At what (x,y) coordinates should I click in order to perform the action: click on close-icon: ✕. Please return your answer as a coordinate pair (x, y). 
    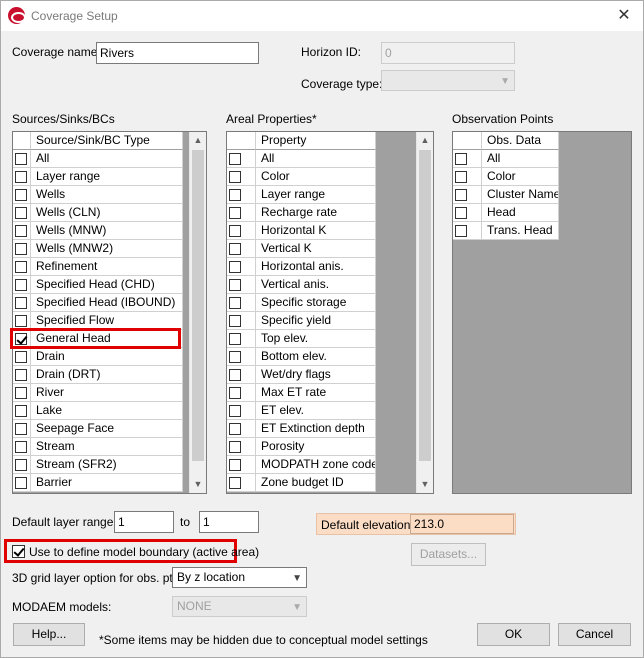
    Looking at the image, I should click on (624, 16).